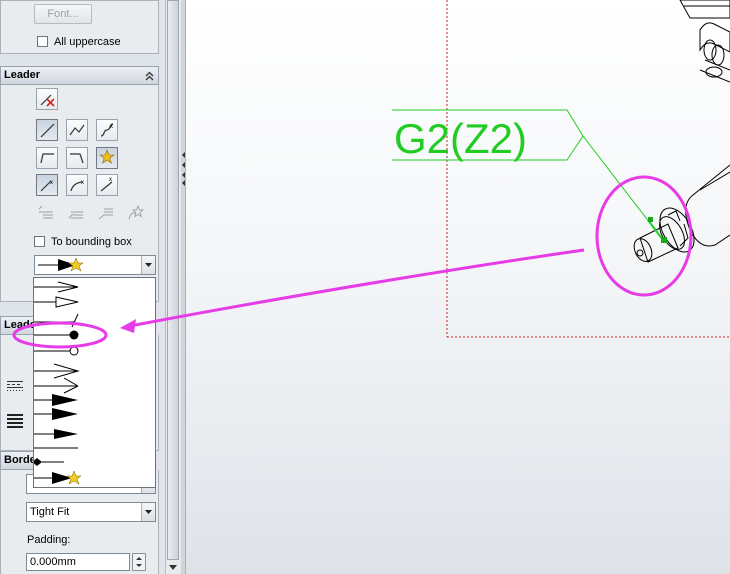  I want to click on part-geometry-top, so click(704, 41).